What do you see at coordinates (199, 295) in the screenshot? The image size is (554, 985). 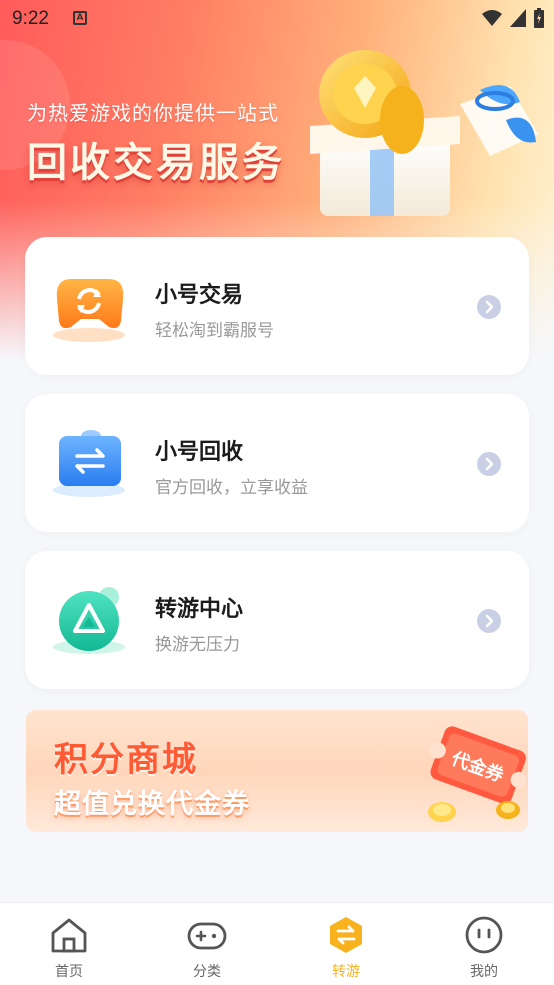 I see `card-title: 小号交易` at bounding box center [199, 295].